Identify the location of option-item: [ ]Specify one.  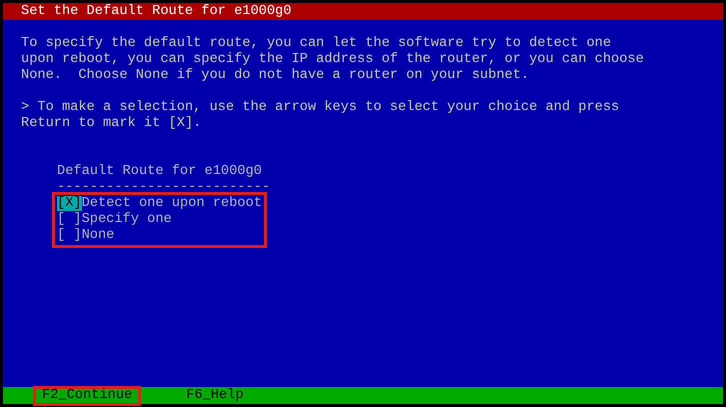
(159, 220).